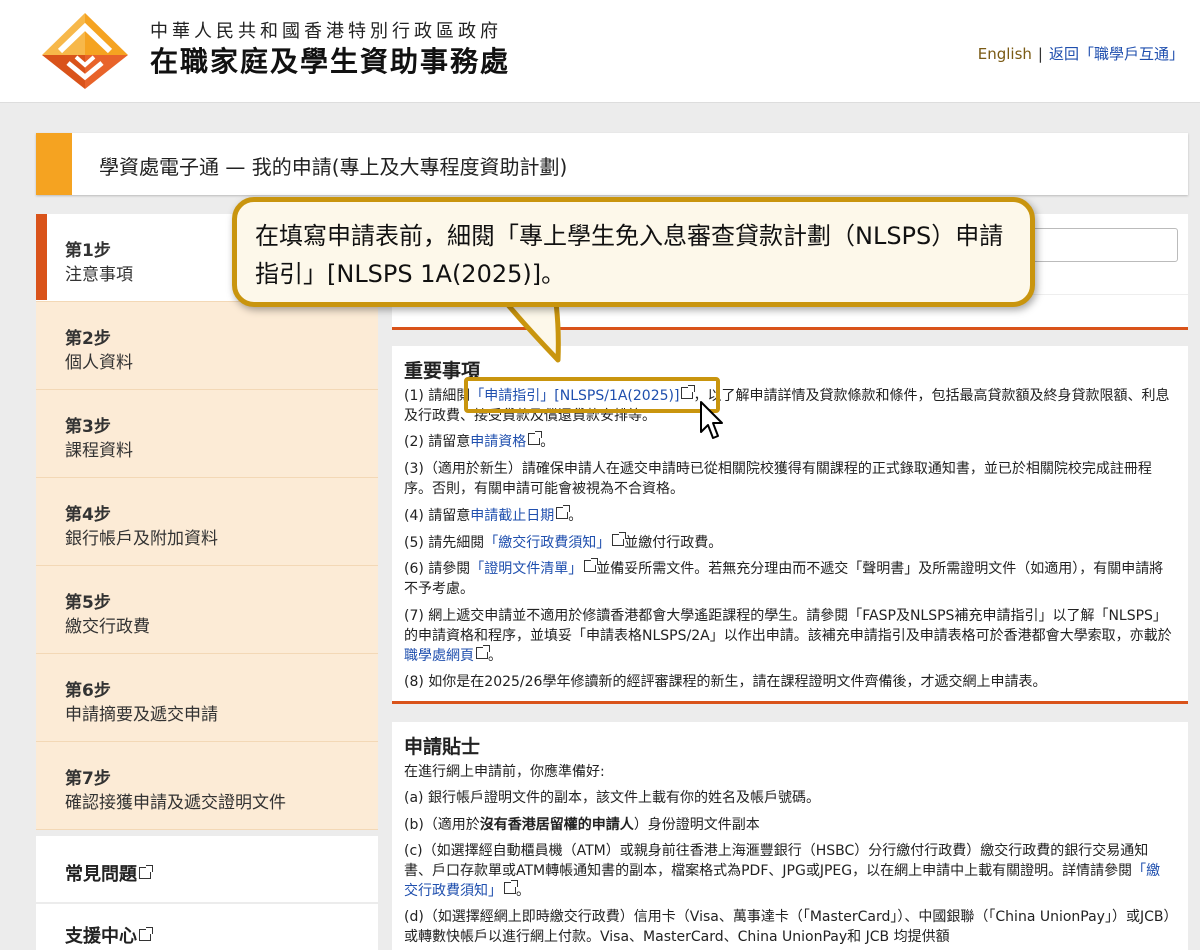  Describe the element at coordinates (207, 434) in the screenshot. I see `sidebar-step-3: 第3步 課程資料` at that location.